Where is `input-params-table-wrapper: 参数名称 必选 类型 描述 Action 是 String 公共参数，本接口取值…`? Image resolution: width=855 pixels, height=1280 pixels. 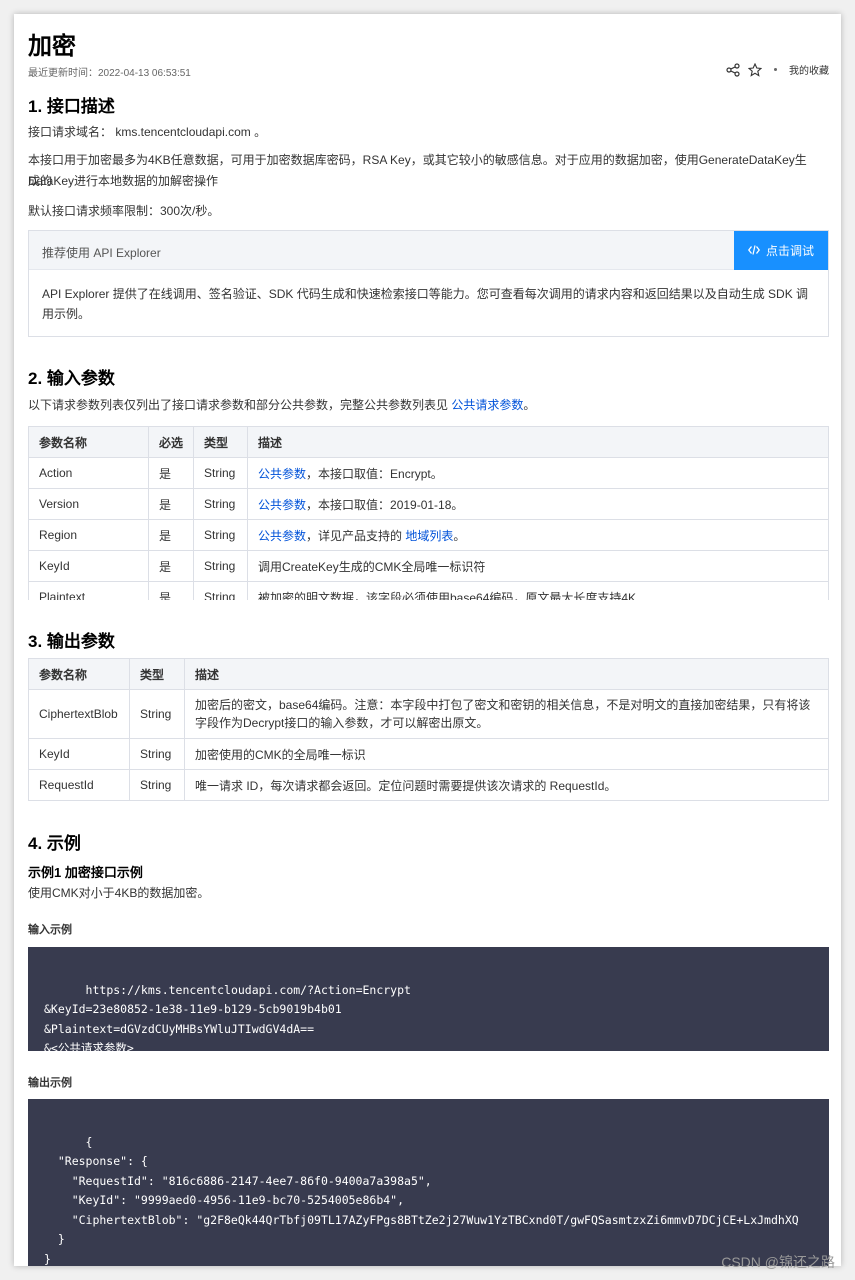 input-params-table-wrapper: 参数名称 必选 类型 描述 Action 是 String 公共参数，本接口取值… is located at coordinates (428, 513).